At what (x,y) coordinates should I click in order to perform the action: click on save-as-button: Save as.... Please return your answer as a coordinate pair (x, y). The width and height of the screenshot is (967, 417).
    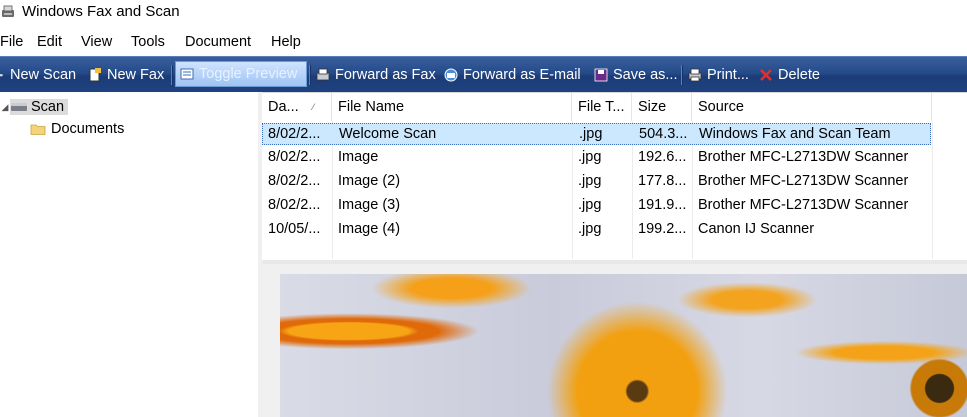
    Looking at the image, I should click on (635, 75).